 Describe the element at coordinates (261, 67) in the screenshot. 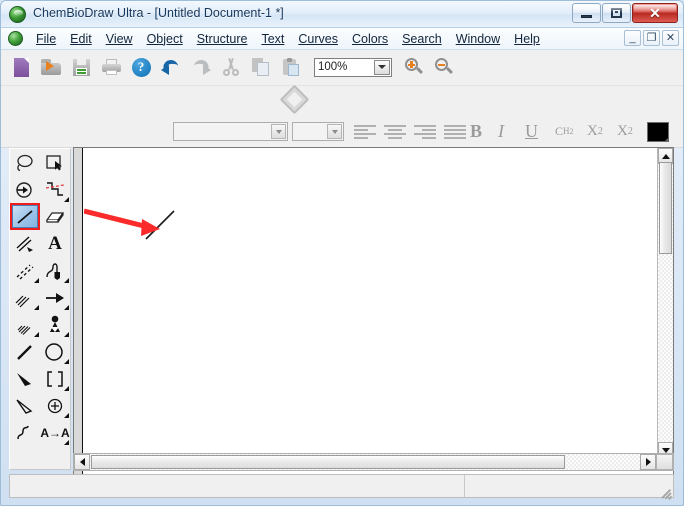

I see `copy-button` at that location.